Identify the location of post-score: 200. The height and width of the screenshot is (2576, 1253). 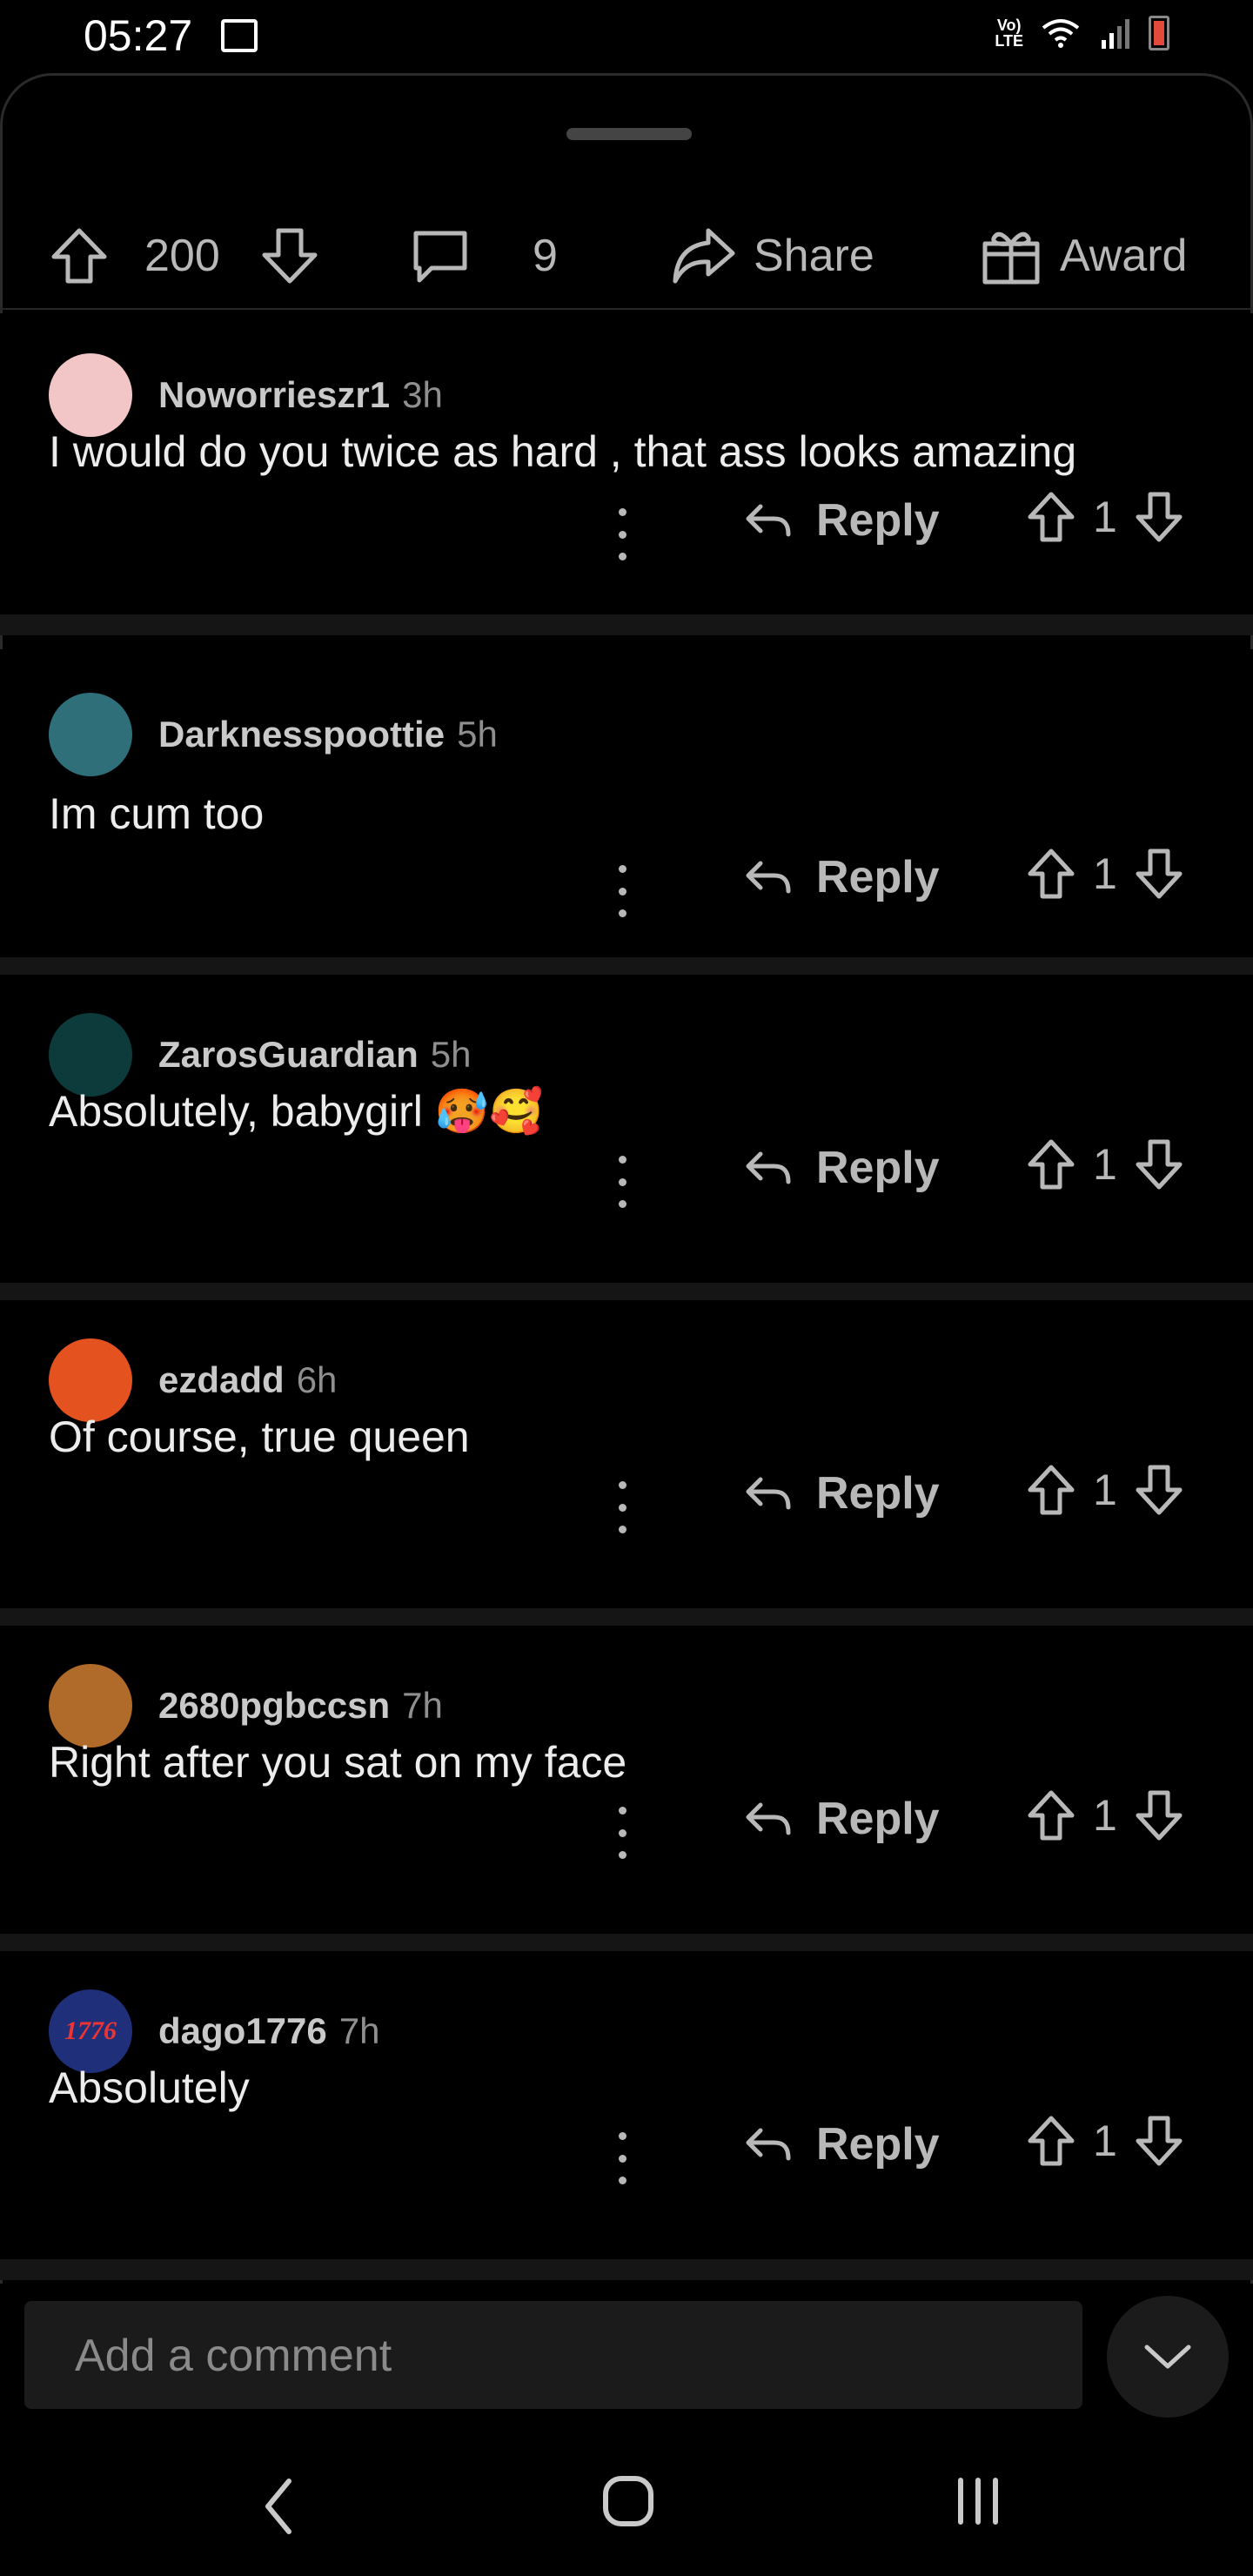
(182, 256).